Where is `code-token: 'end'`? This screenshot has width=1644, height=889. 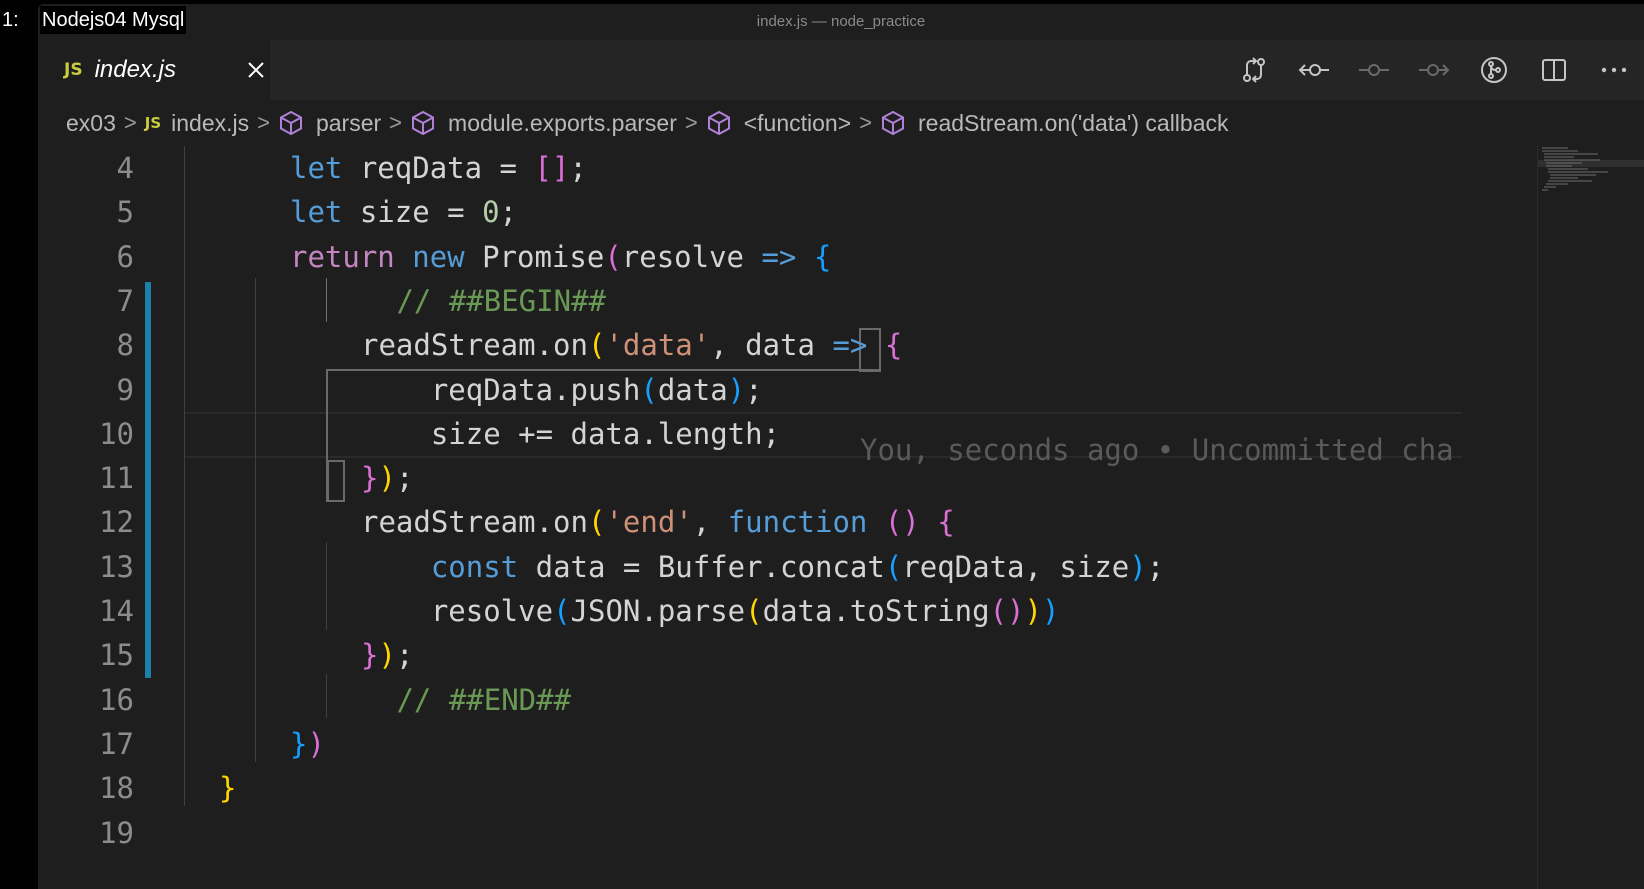 code-token: 'end' is located at coordinates (649, 522).